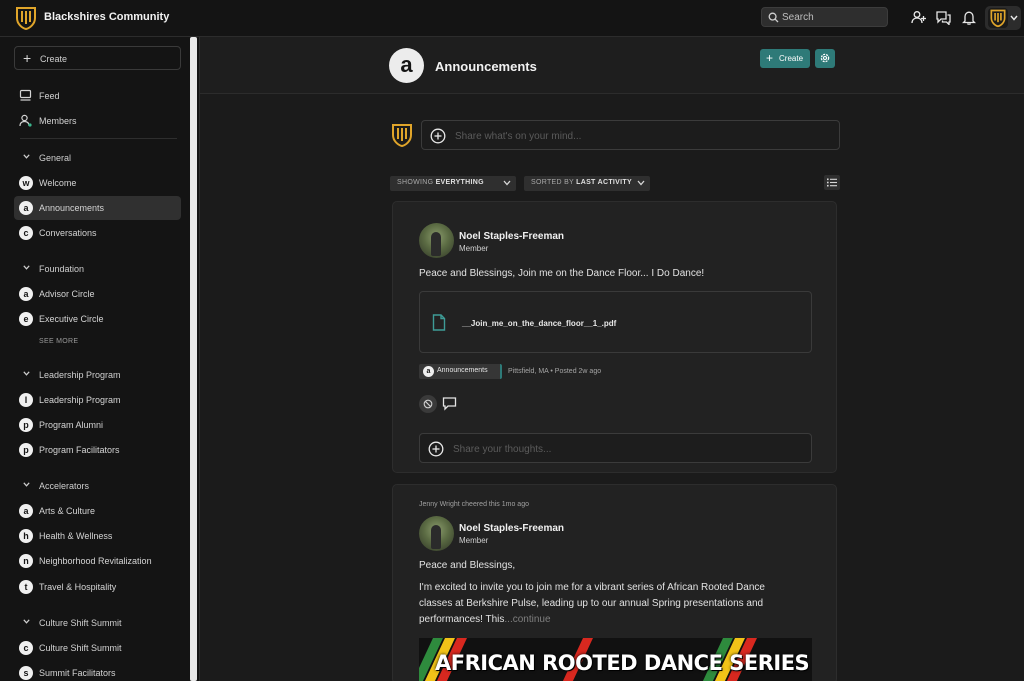 The image size is (1024, 681). I want to click on sidebar-item-label: Arts & Culture, so click(67, 511).